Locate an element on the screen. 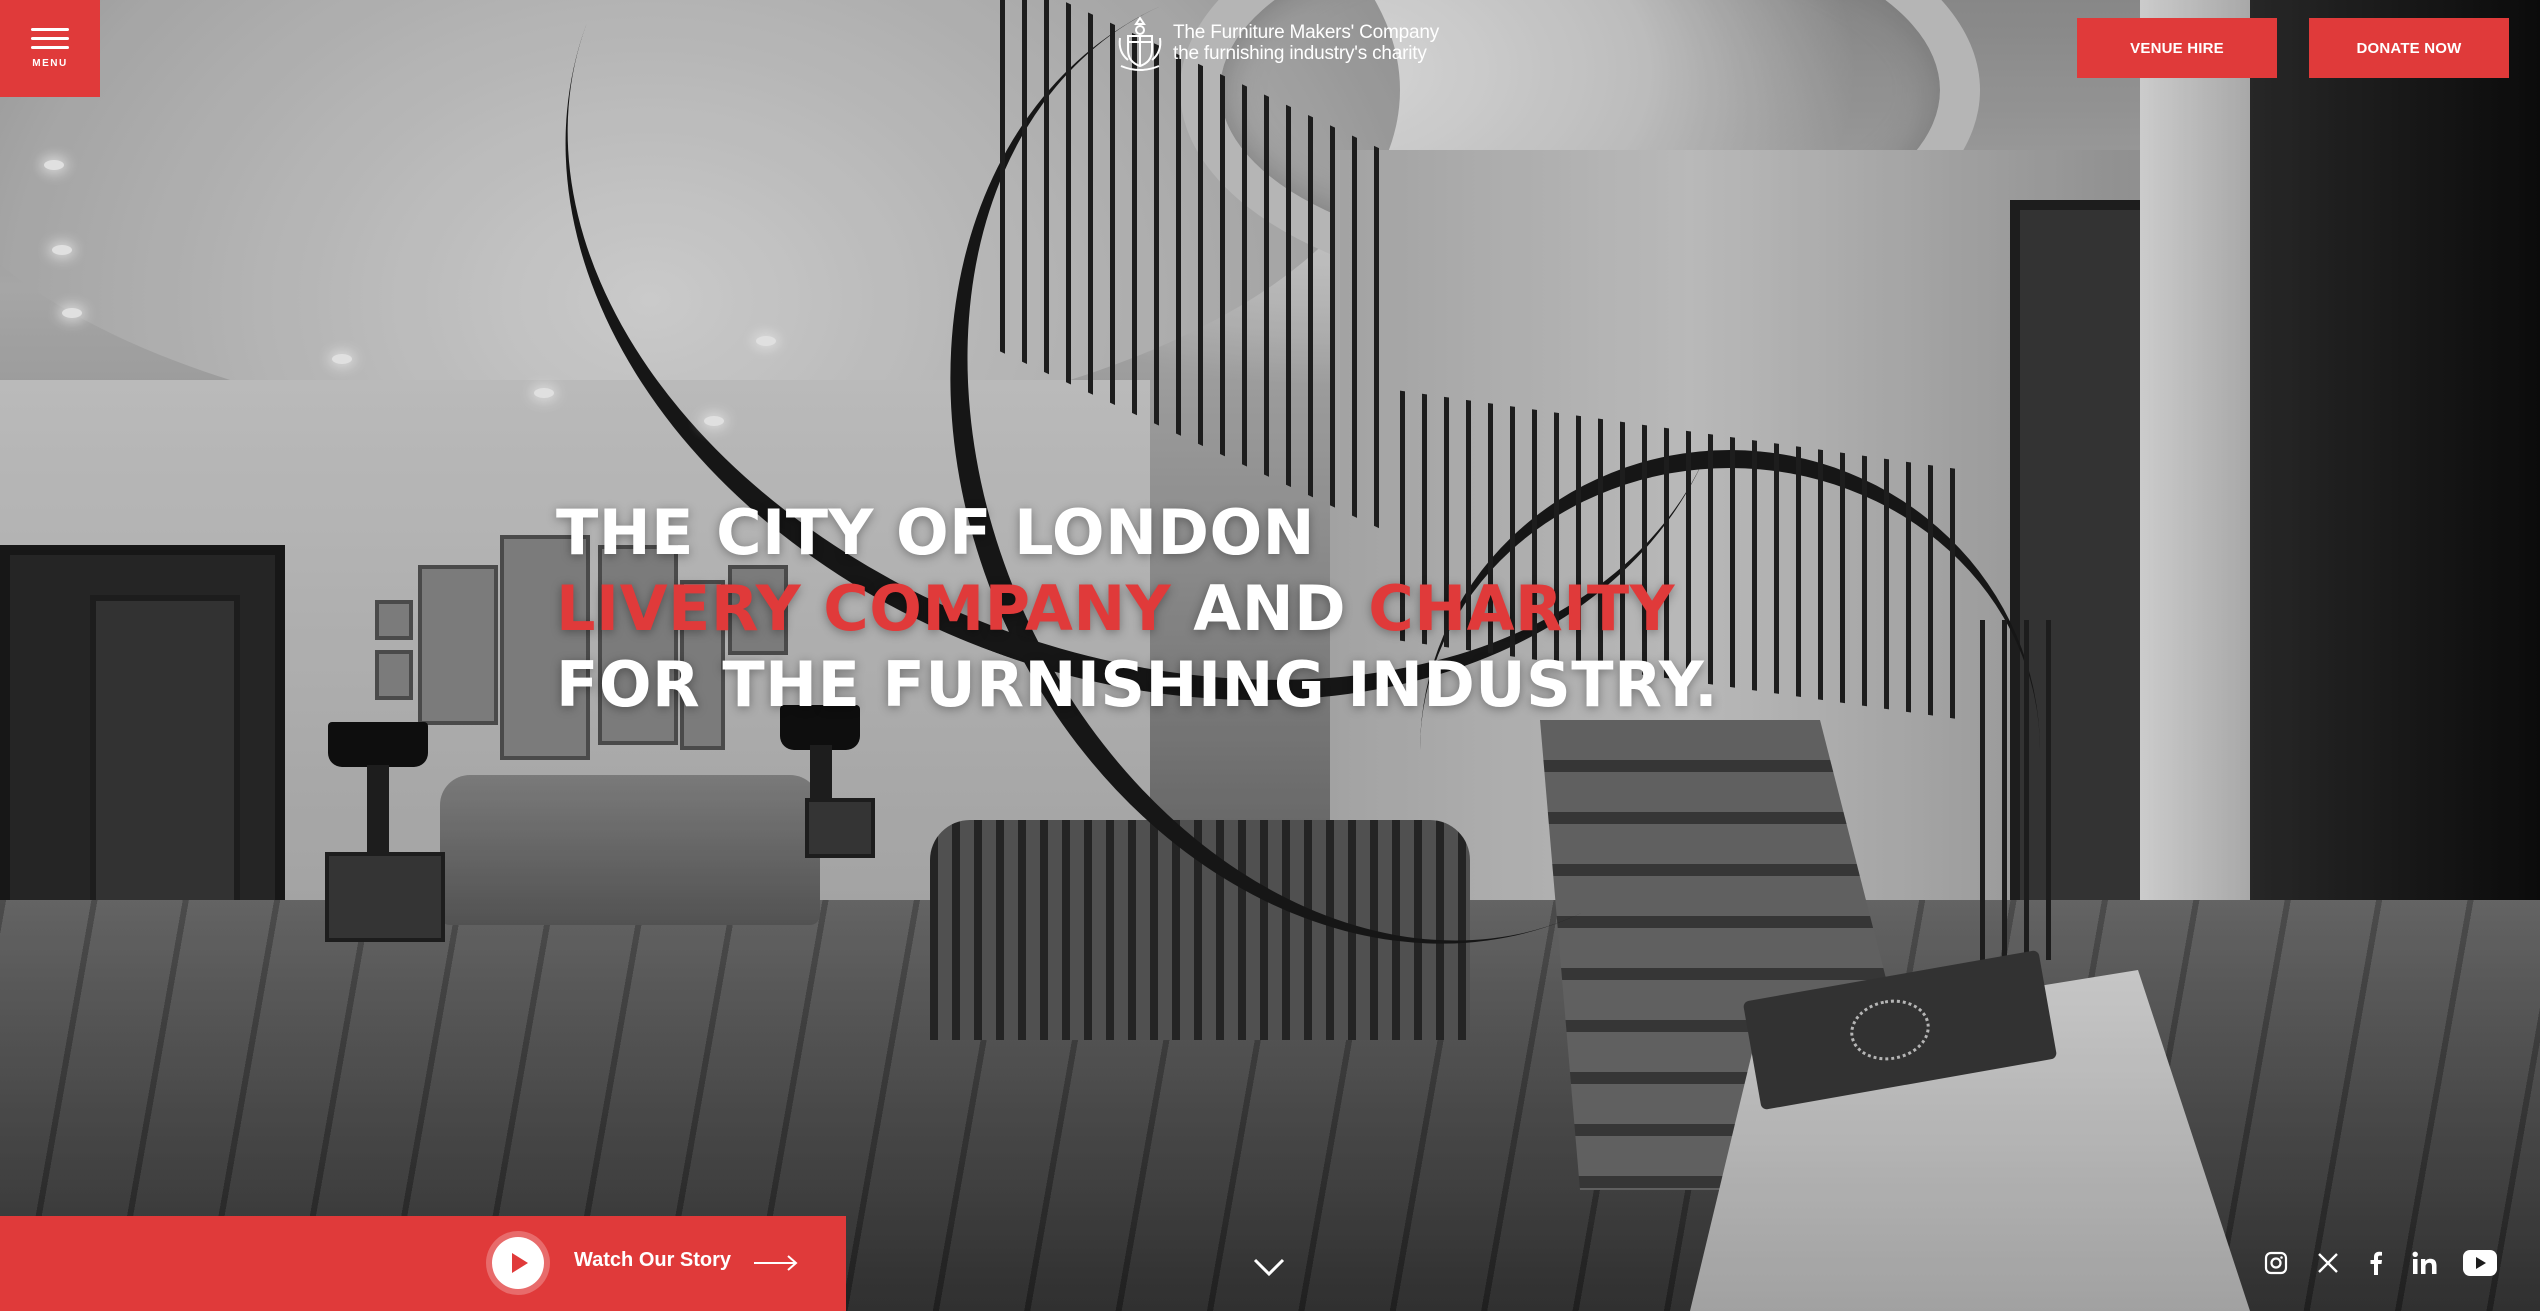 Image resolution: width=2540 pixels, height=1311 pixels. donate-now-button: DONATE NOW is located at coordinates (2409, 48).